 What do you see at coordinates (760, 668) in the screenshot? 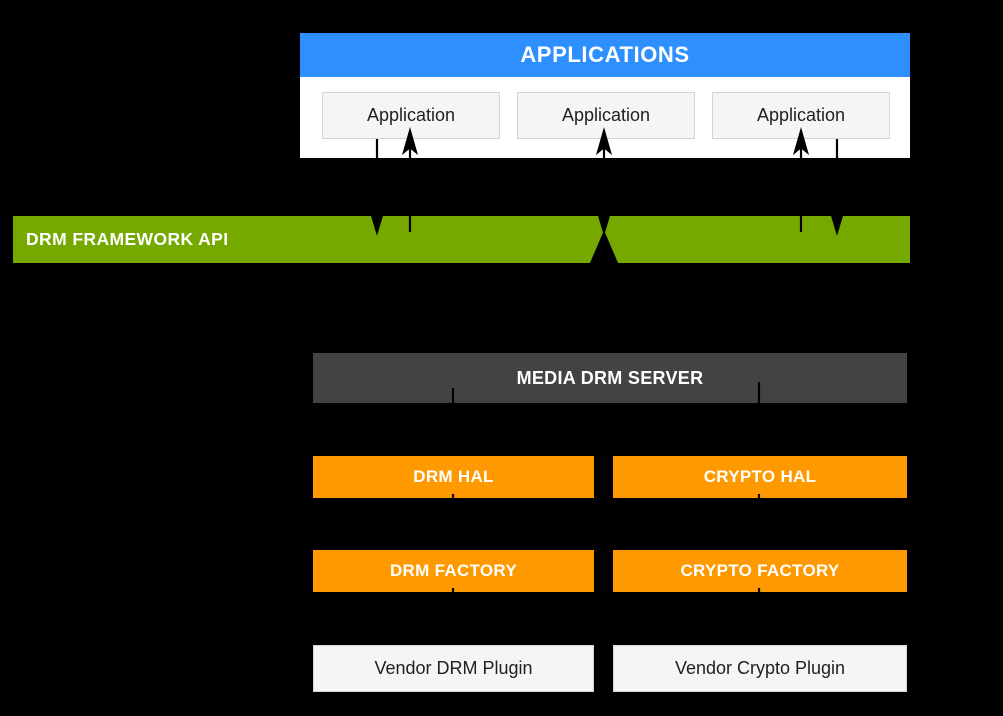
I see `vendor-crypto-plugin-box: Vendor Crypto Plugin` at bounding box center [760, 668].